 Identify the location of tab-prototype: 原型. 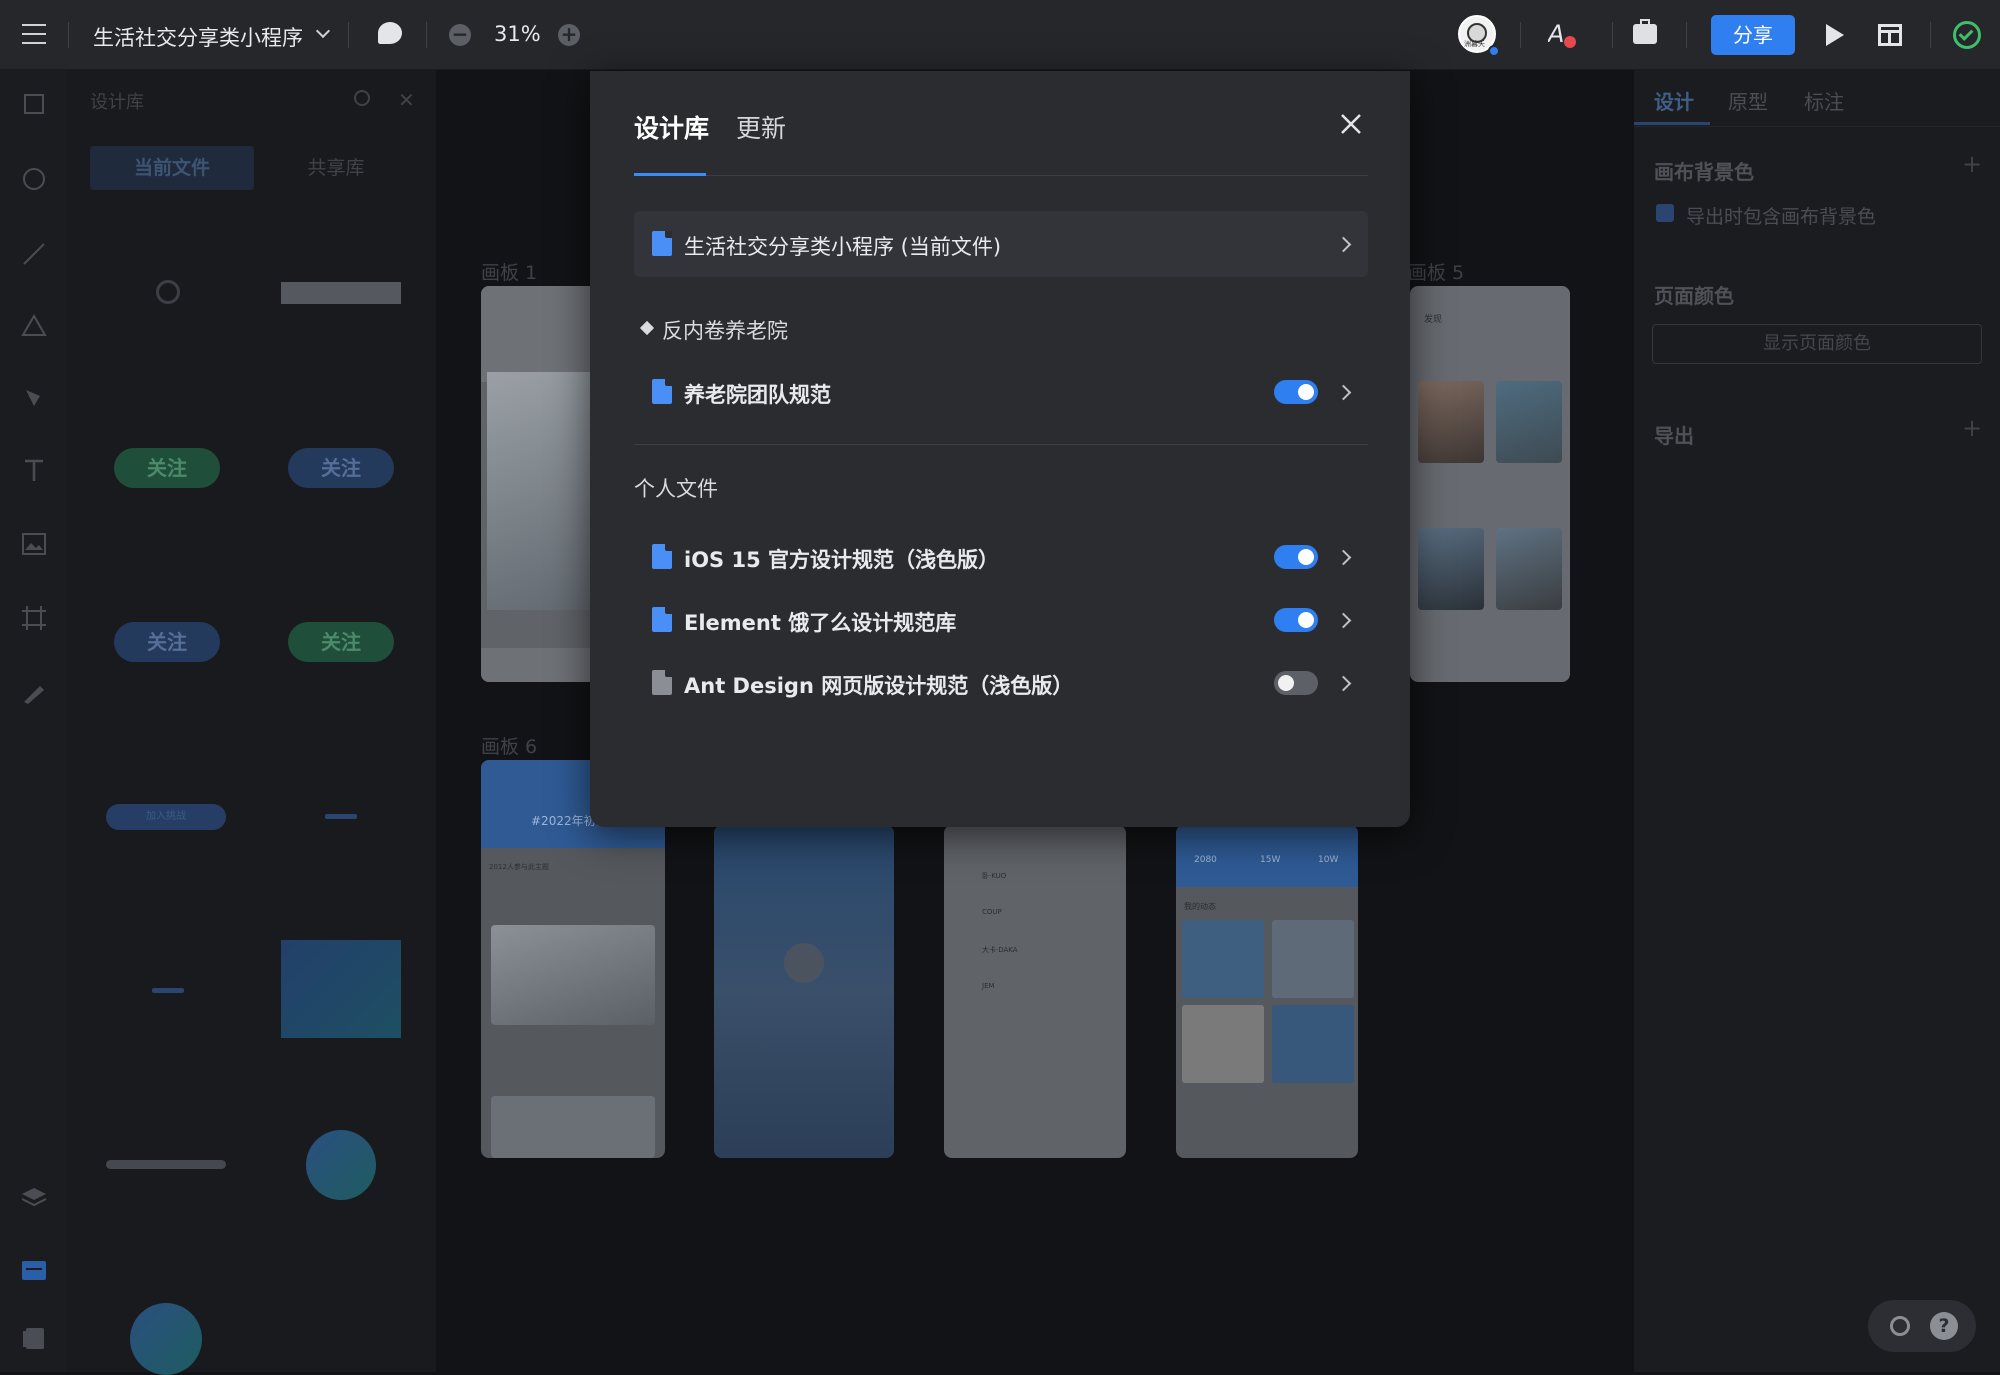
(1748, 100).